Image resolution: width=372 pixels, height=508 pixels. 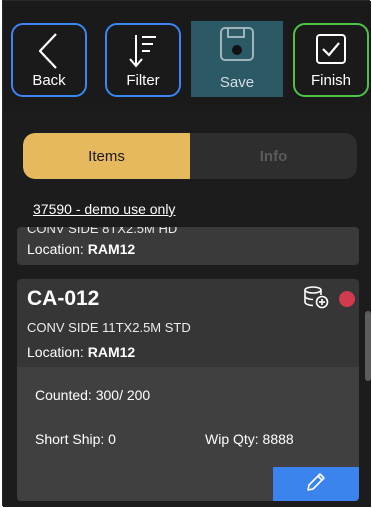 What do you see at coordinates (347, 299) in the screenshot?
I see `status-indicator-dot` at bounding box center [347, 299].